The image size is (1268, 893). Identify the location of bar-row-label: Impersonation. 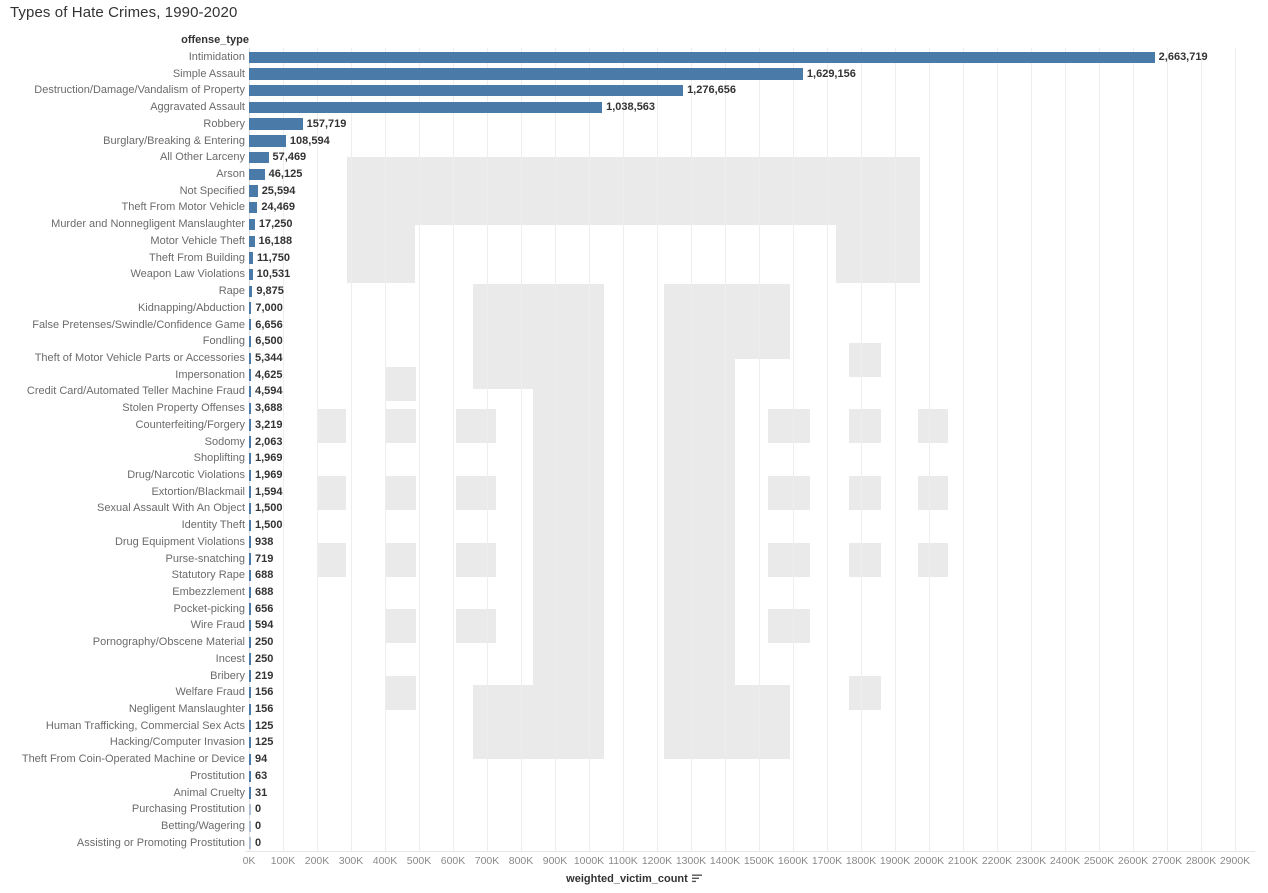
(210, 375).